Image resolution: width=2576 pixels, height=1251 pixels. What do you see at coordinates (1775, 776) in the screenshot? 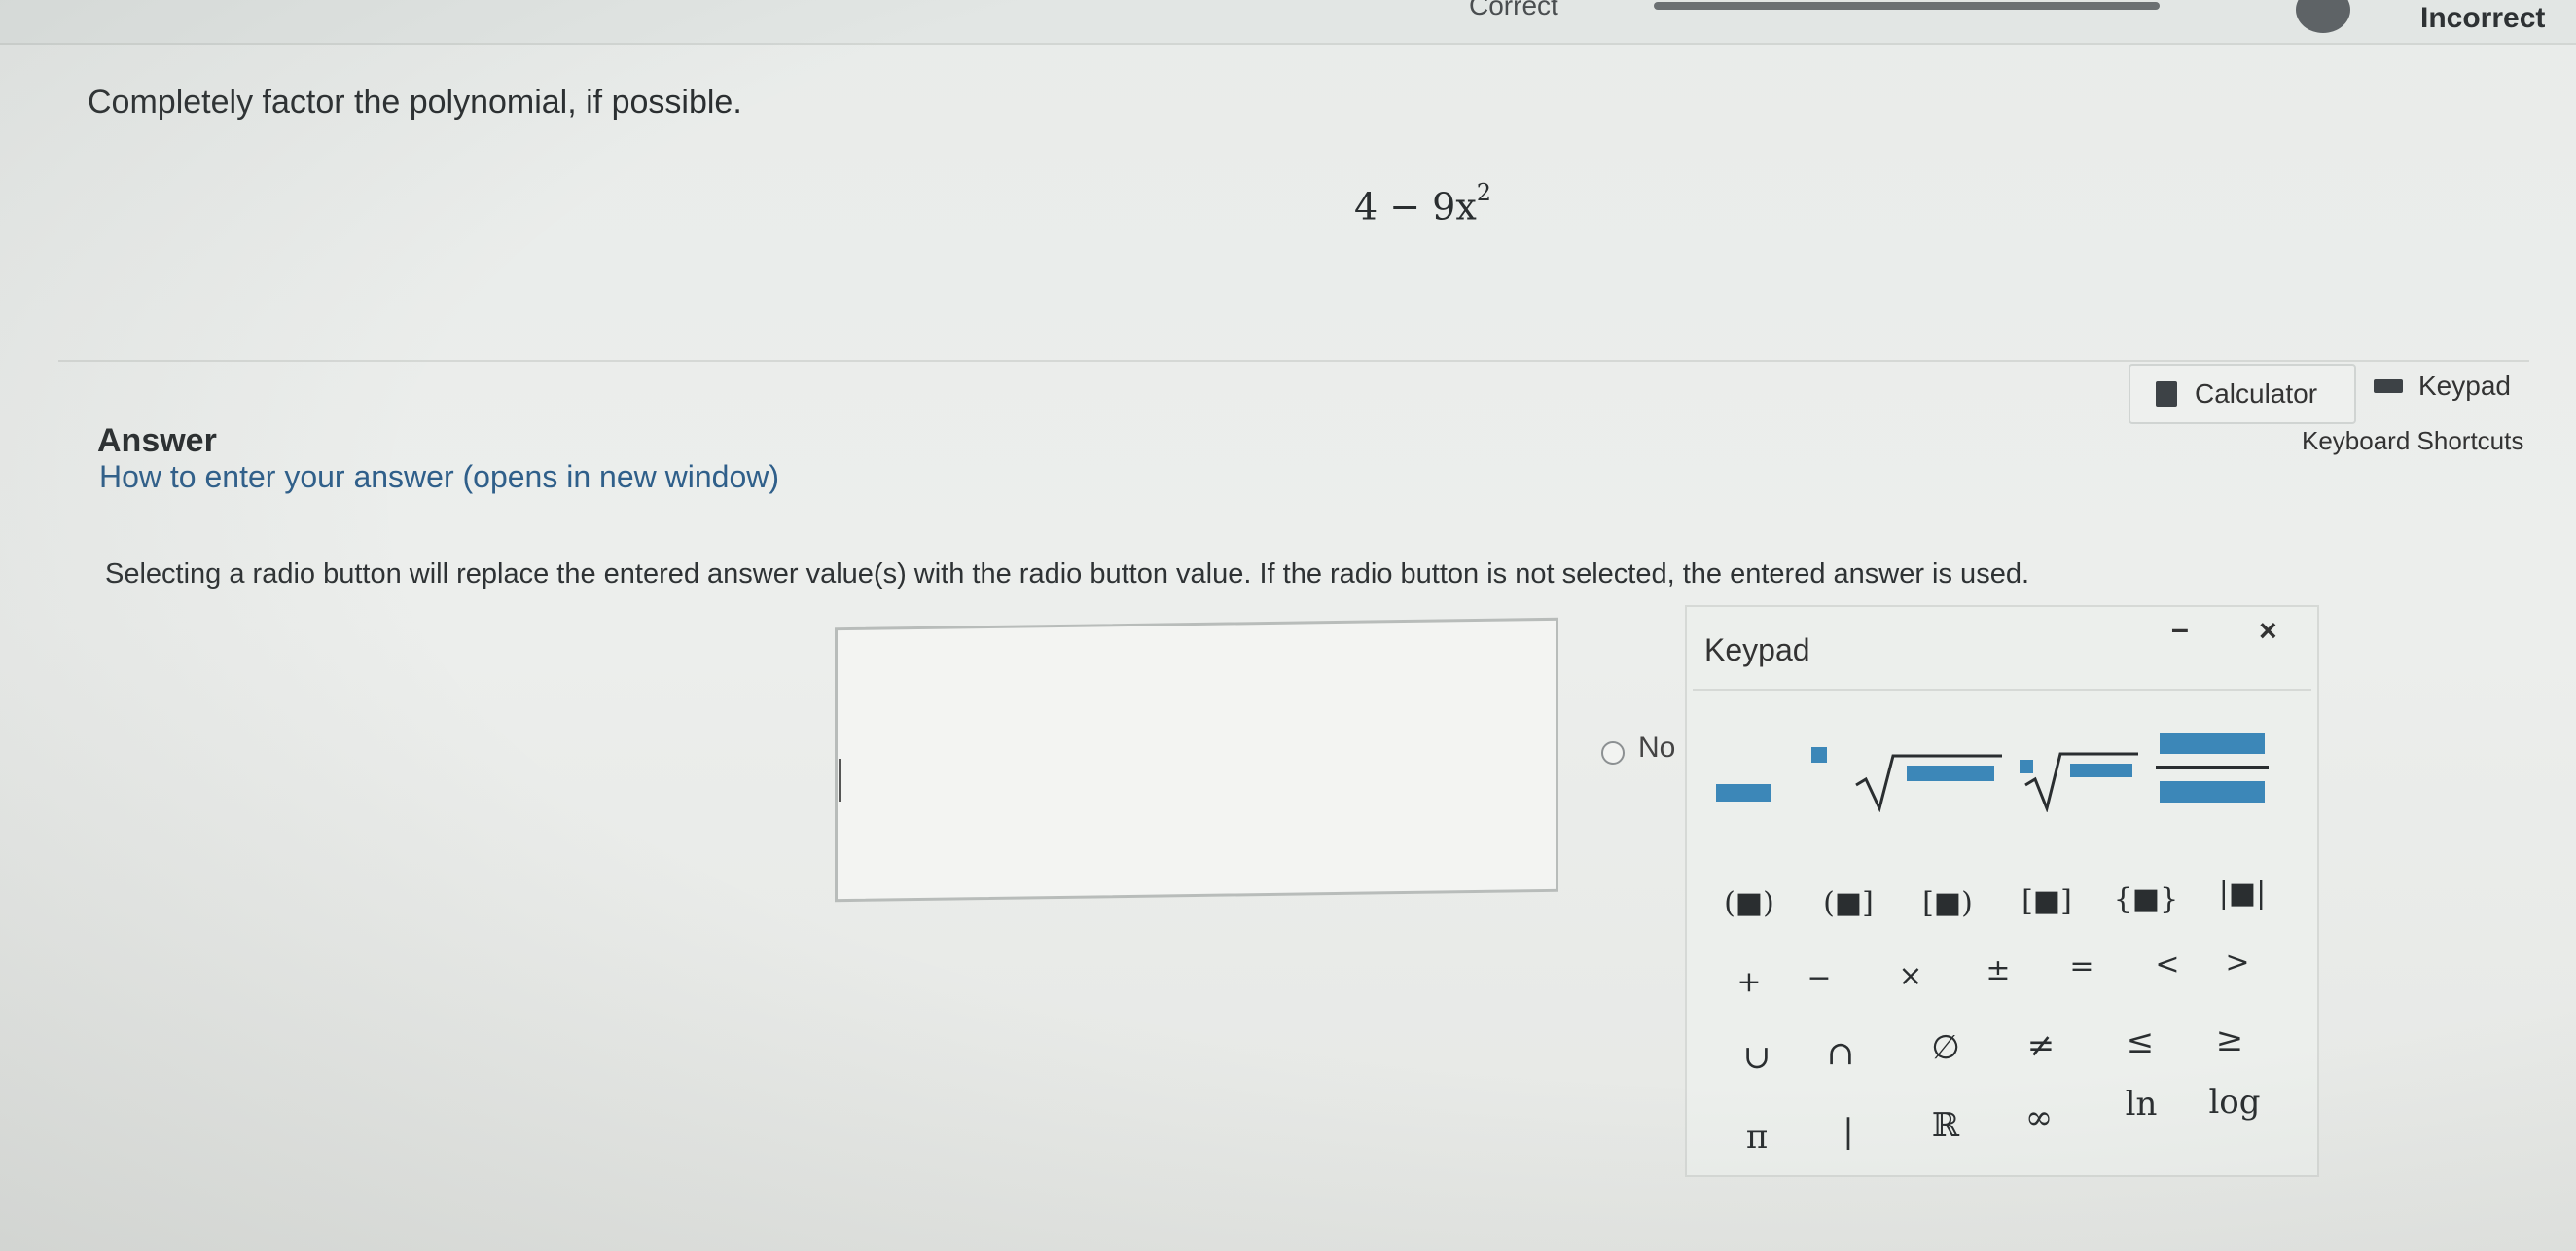
I see `exponent-template-key` at bounding box center [1775, 776].